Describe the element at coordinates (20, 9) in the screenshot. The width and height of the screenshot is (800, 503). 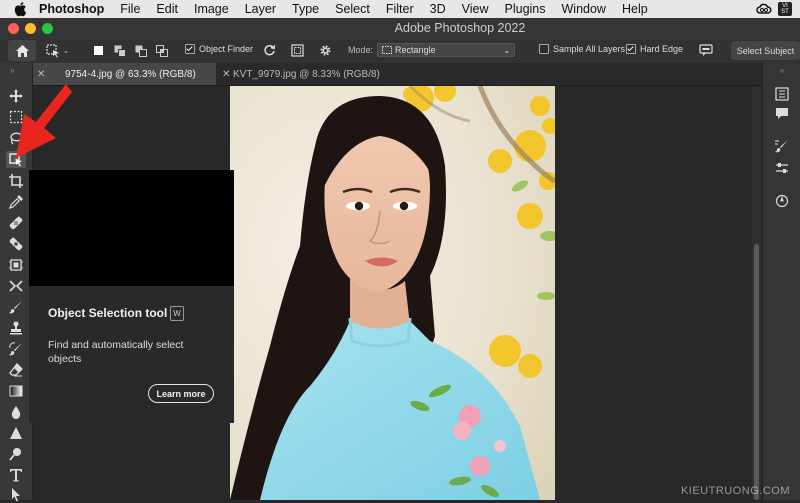
I see `apple-icon` at that location.